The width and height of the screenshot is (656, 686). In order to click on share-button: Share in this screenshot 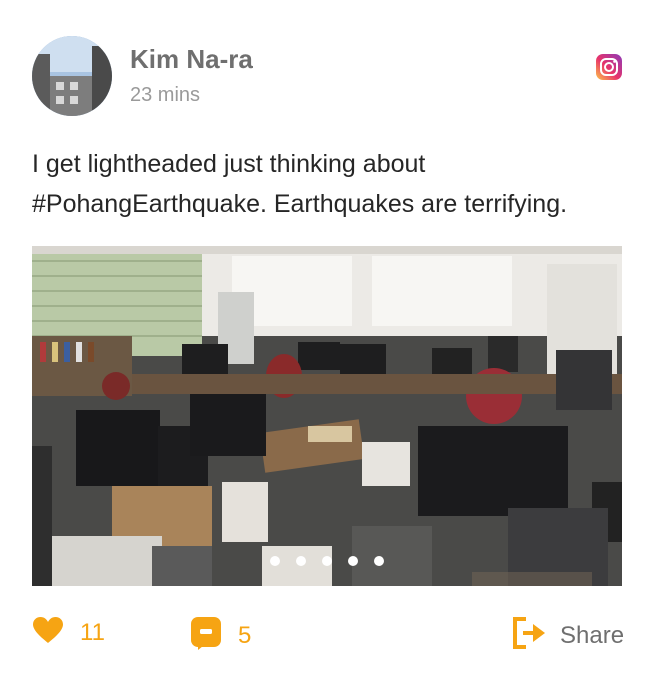, I will do `click(568, 635)`.